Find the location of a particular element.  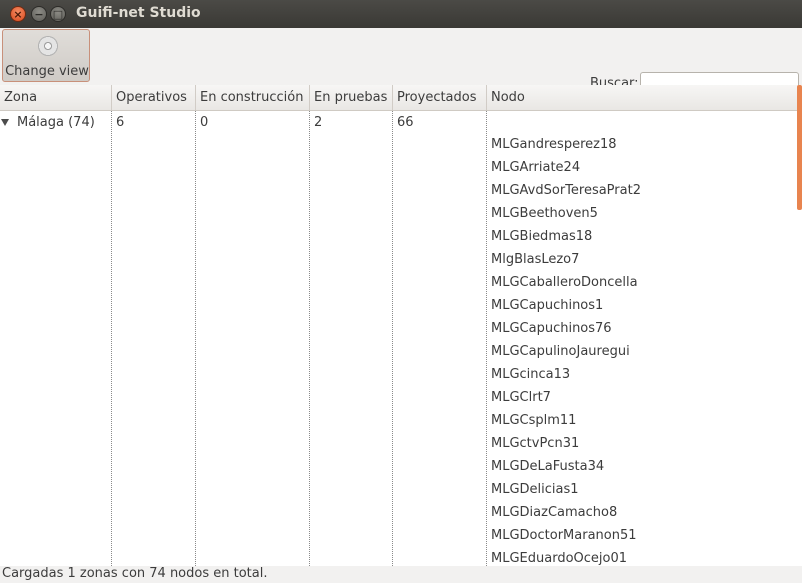

column-header-en-pruebas: En pruebas is located at coordinates (351, 97).